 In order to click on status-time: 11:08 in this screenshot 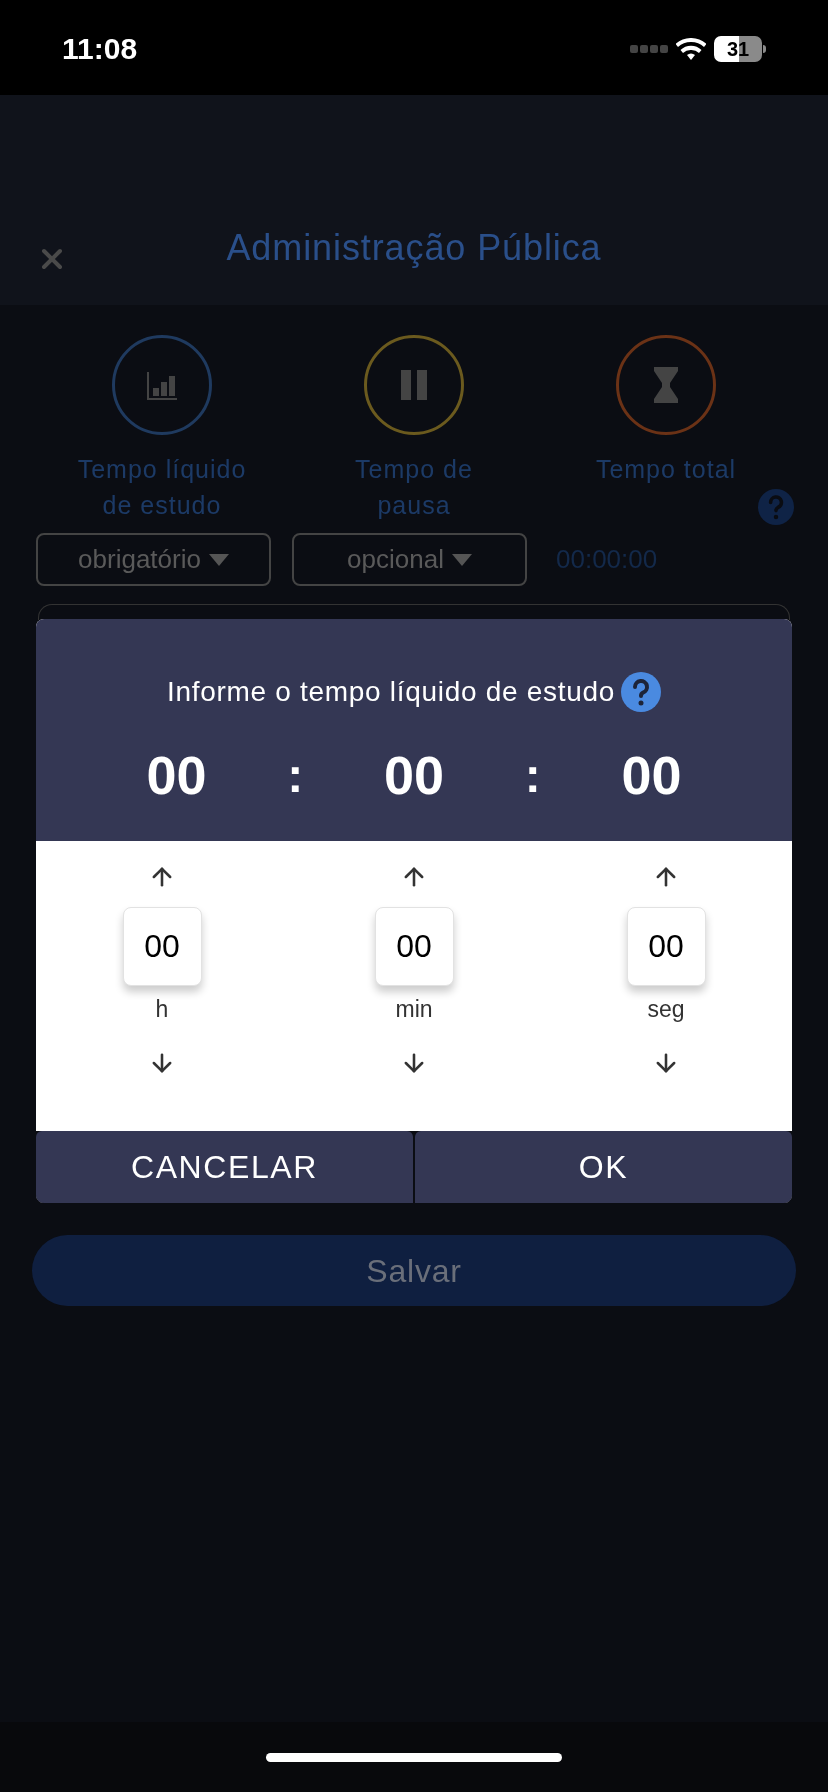, I will do `click(100, 49)`.